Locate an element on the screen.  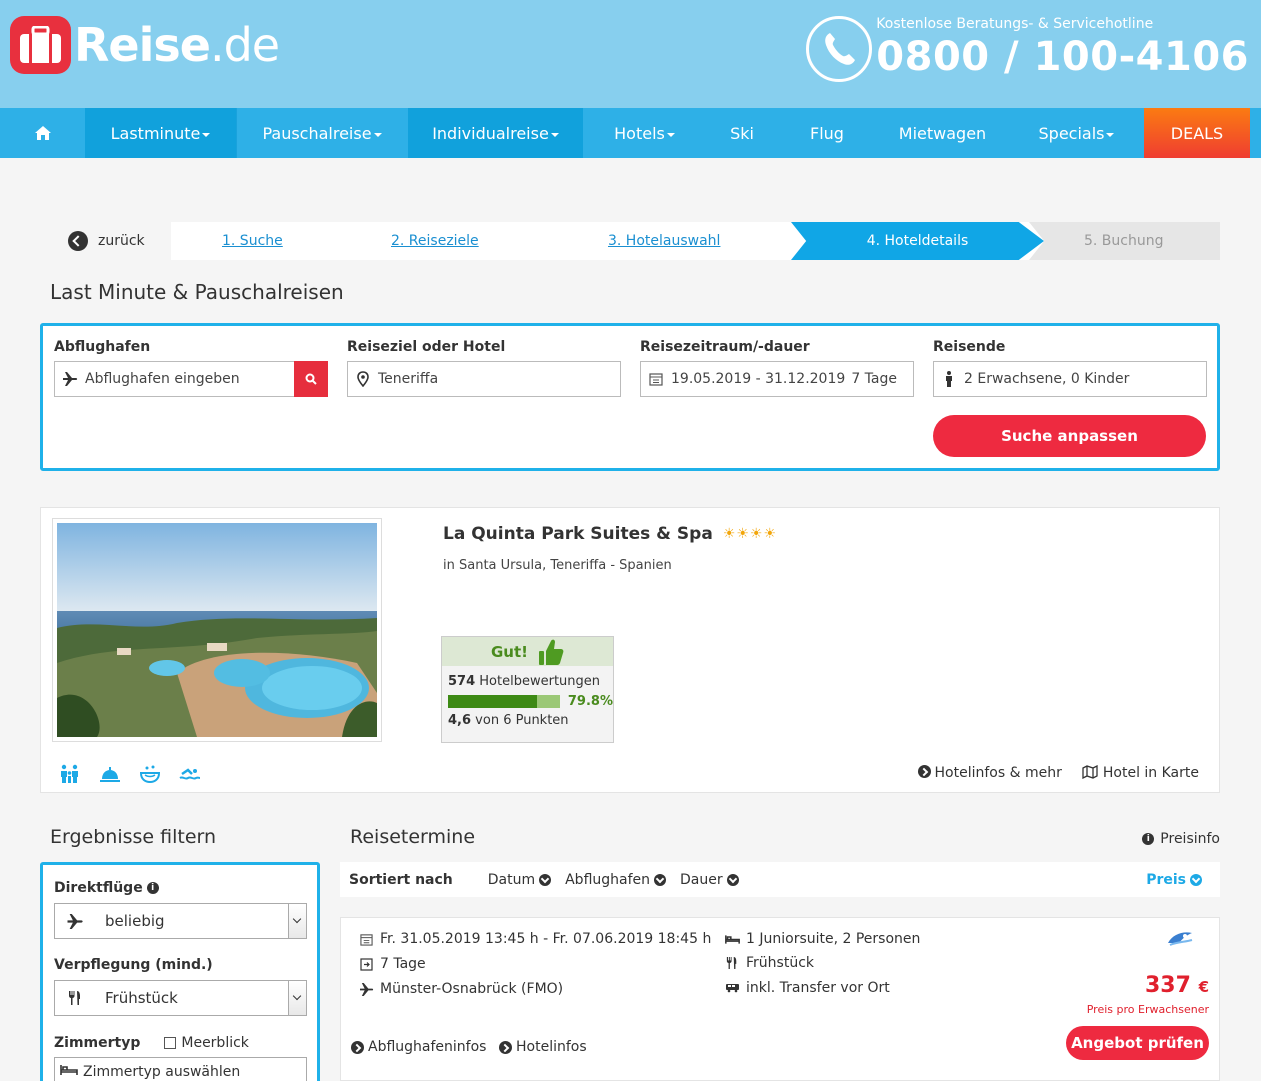
home-icon is located at coordinates (42, 133).